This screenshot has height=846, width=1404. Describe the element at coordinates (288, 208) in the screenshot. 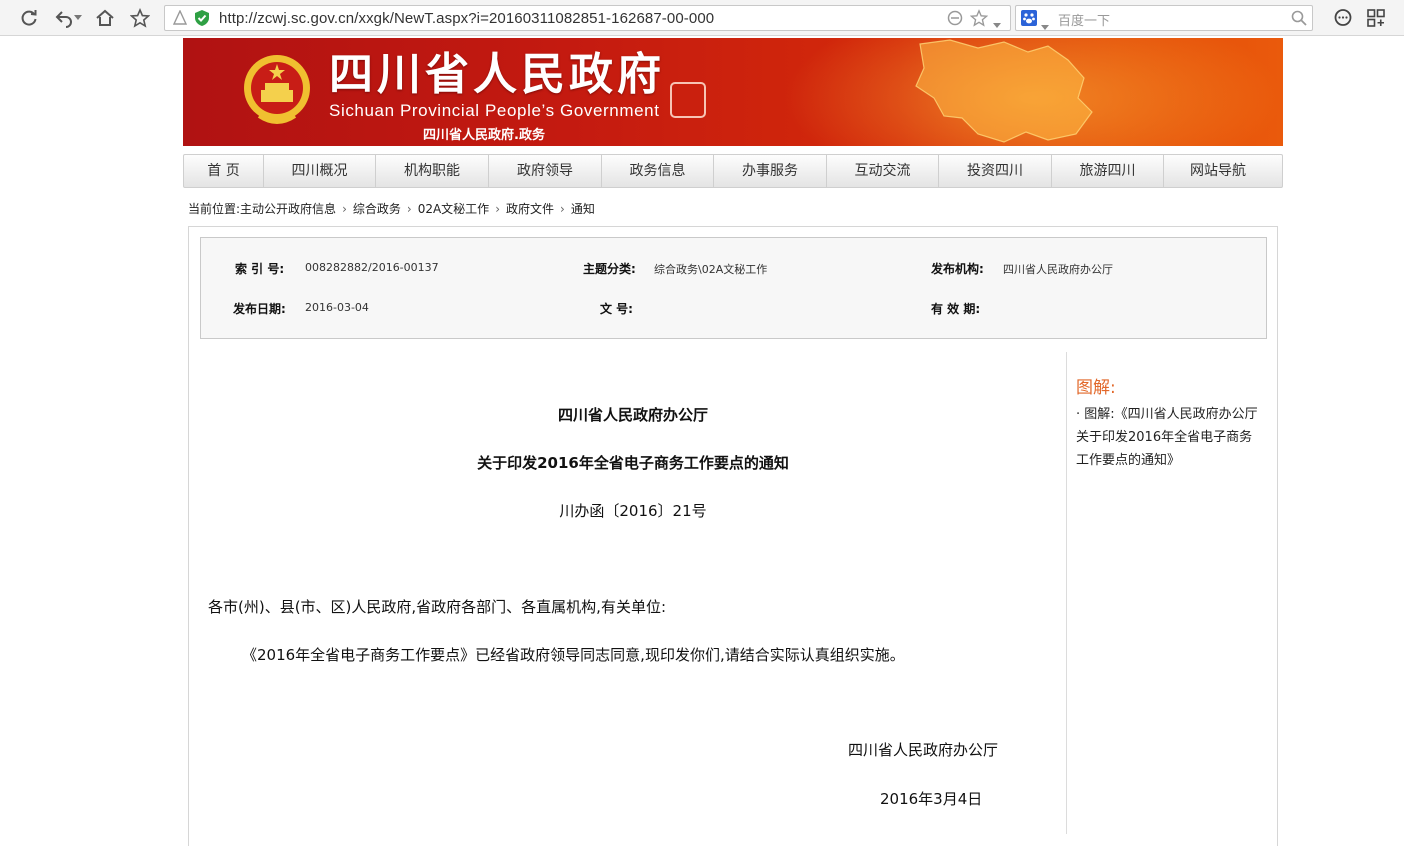

I see `breadcrumb-link: 主动公开政府信息` at that location.